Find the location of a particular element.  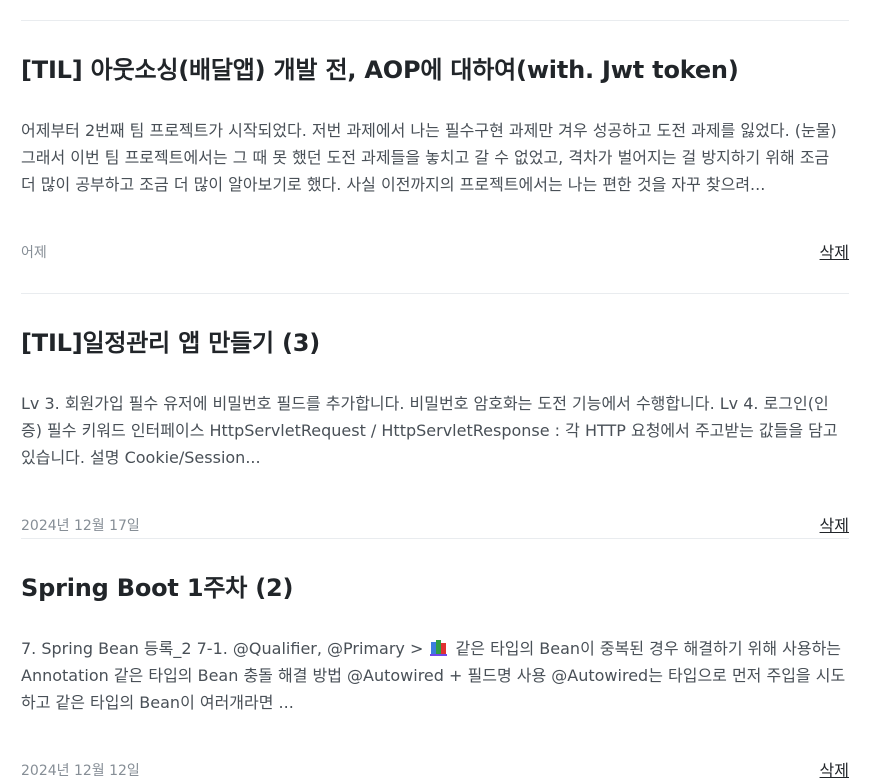

post-date: 2024년 12월 17일 is located at coordinates (80, 526).